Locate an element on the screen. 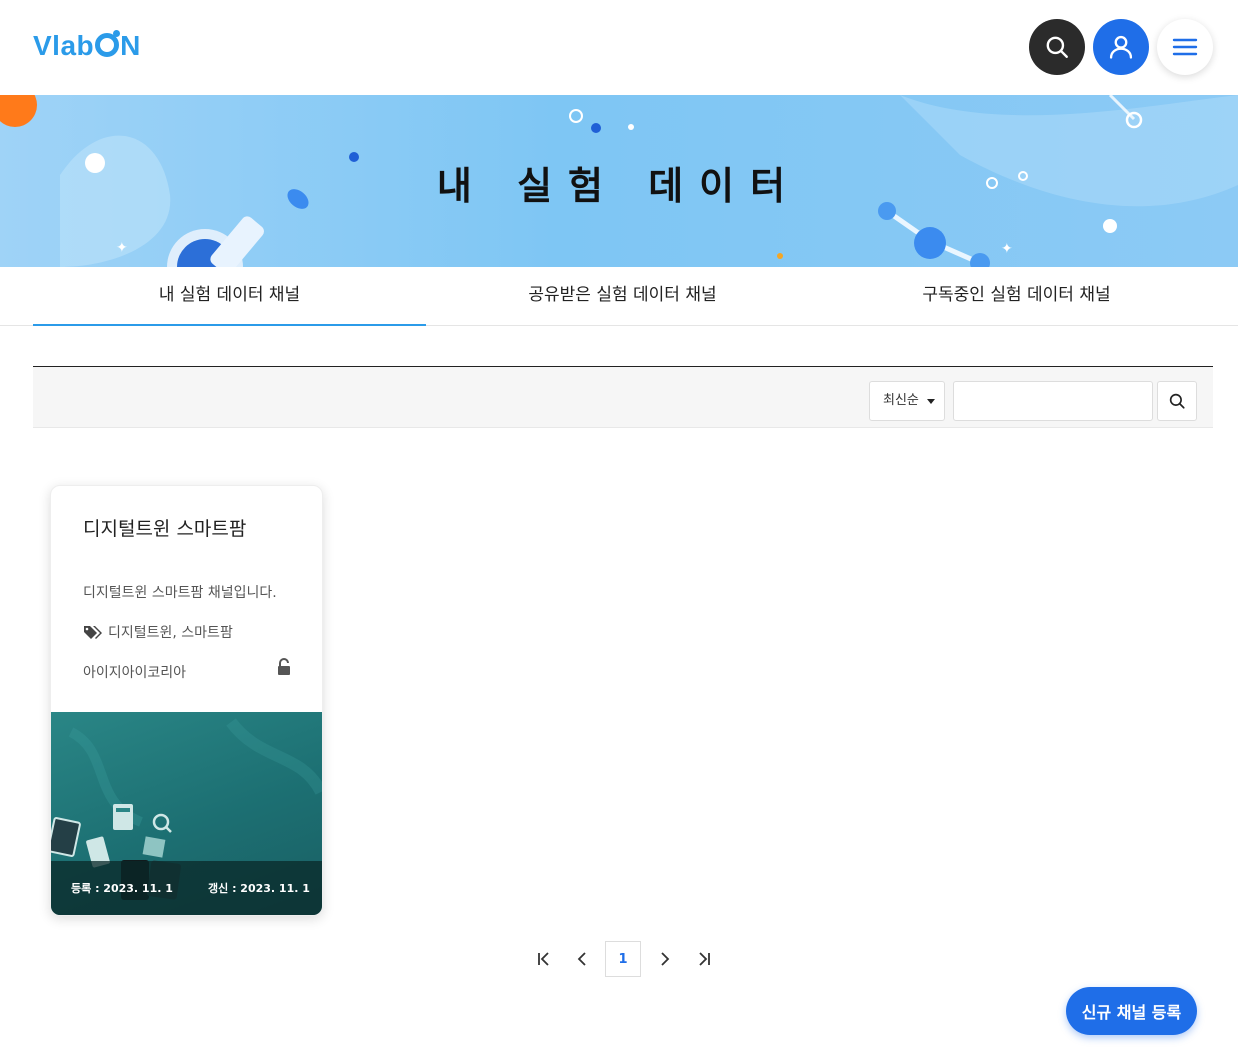  card-owner: 아이지아이코리아 is located at coordinates (135, 673).